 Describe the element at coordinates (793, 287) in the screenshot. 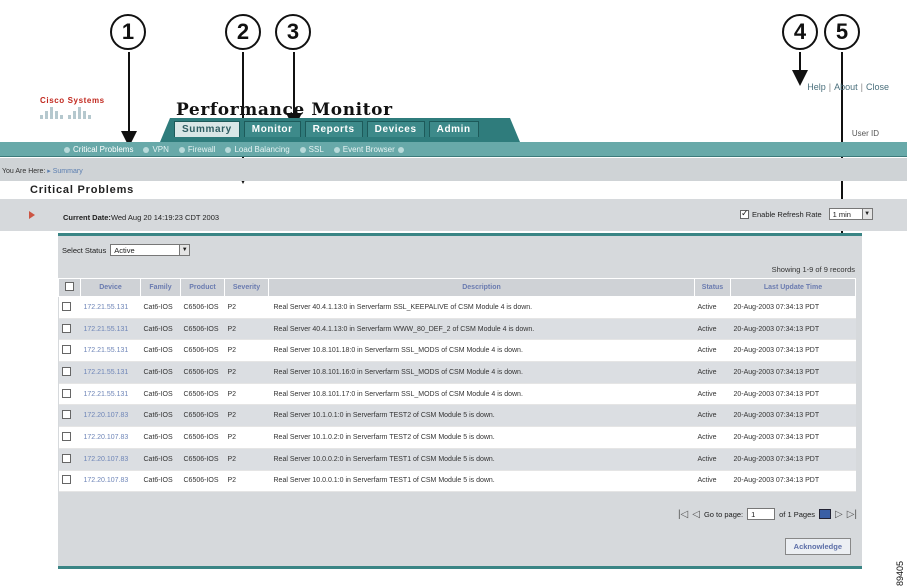

I see `column-header-last-update: Last Update Time` at that location.